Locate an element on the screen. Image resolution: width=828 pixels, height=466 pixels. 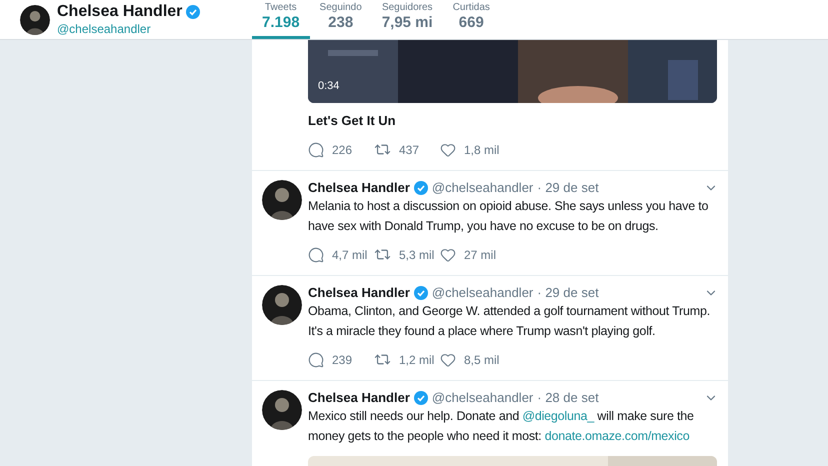
tweet-date: · 28 de set is located at coordinates (568, 398).